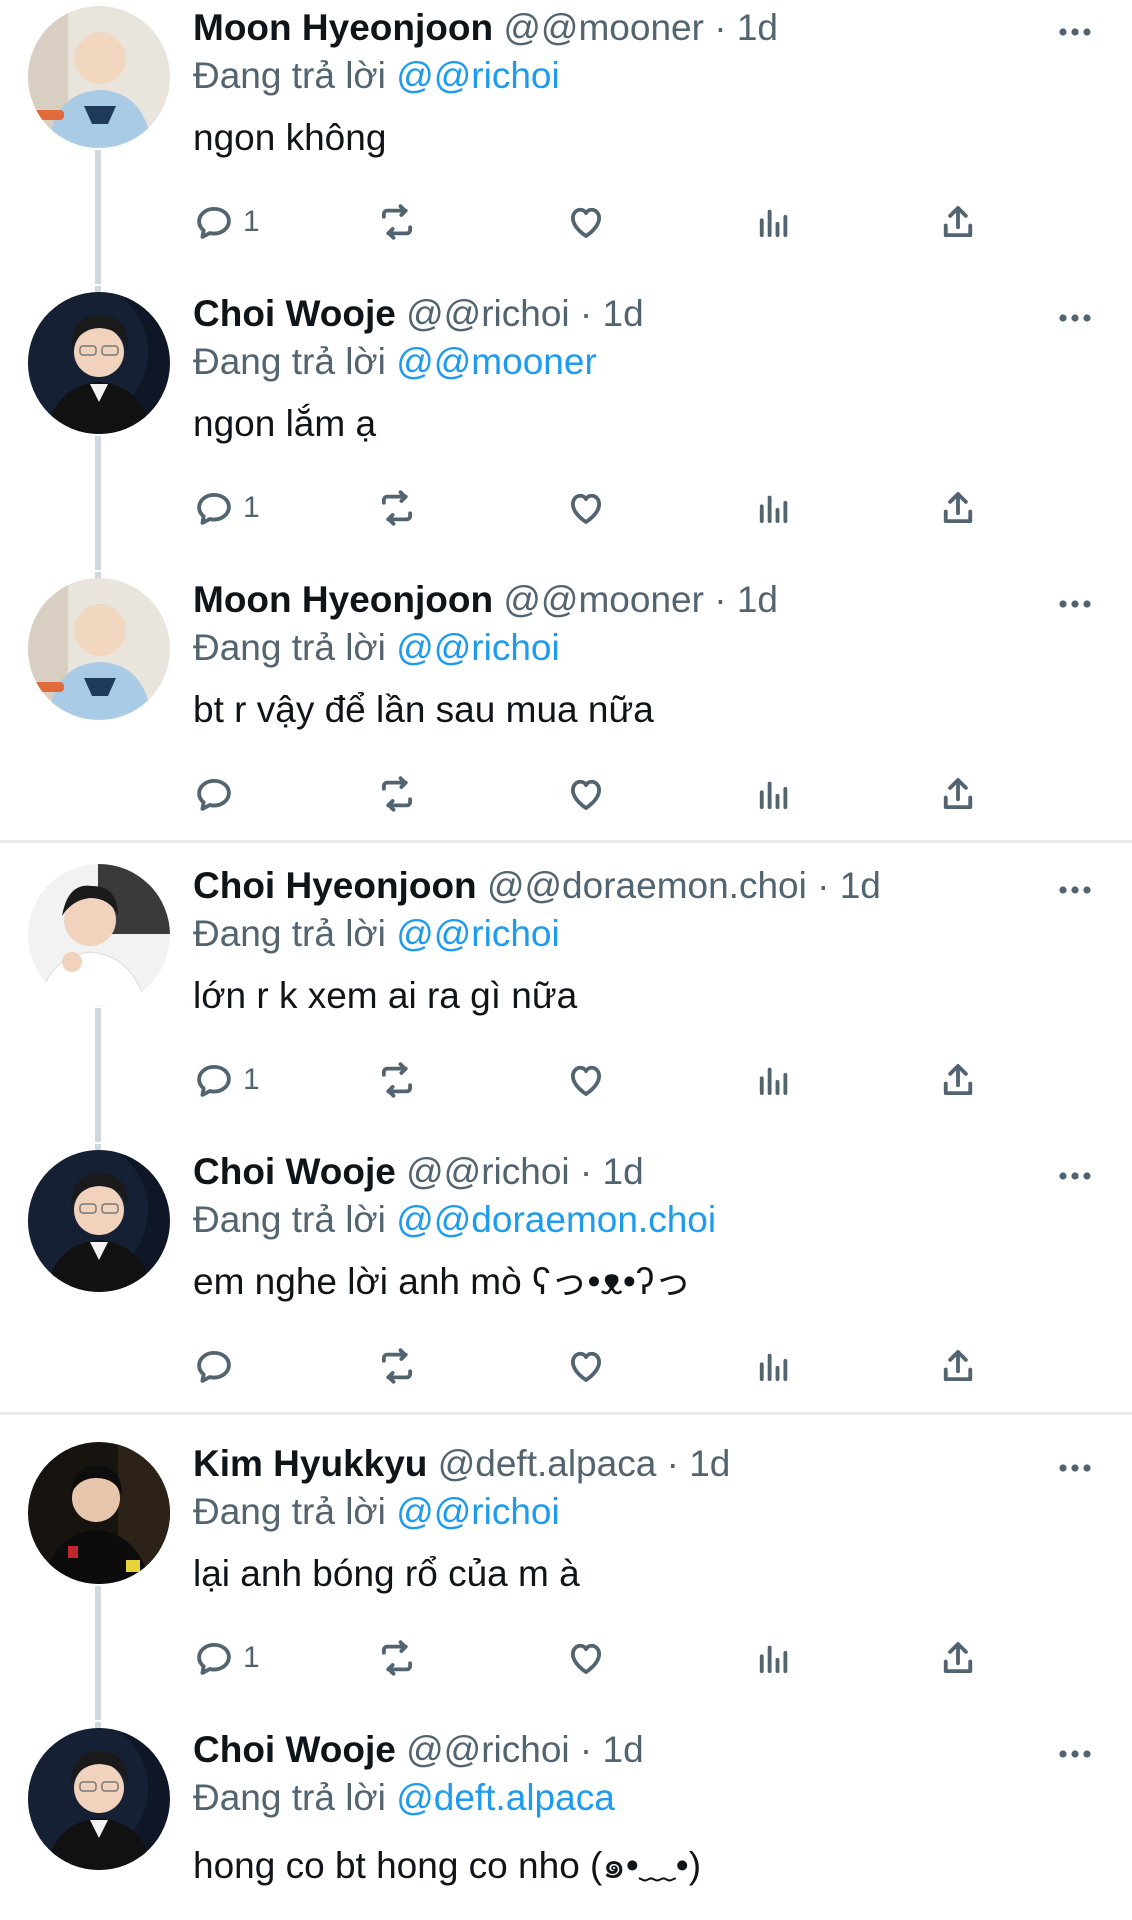 This screenshot has width=1132, height=1920. I want to click on user-handle: @deft.alpaca, so click(547, 1463).